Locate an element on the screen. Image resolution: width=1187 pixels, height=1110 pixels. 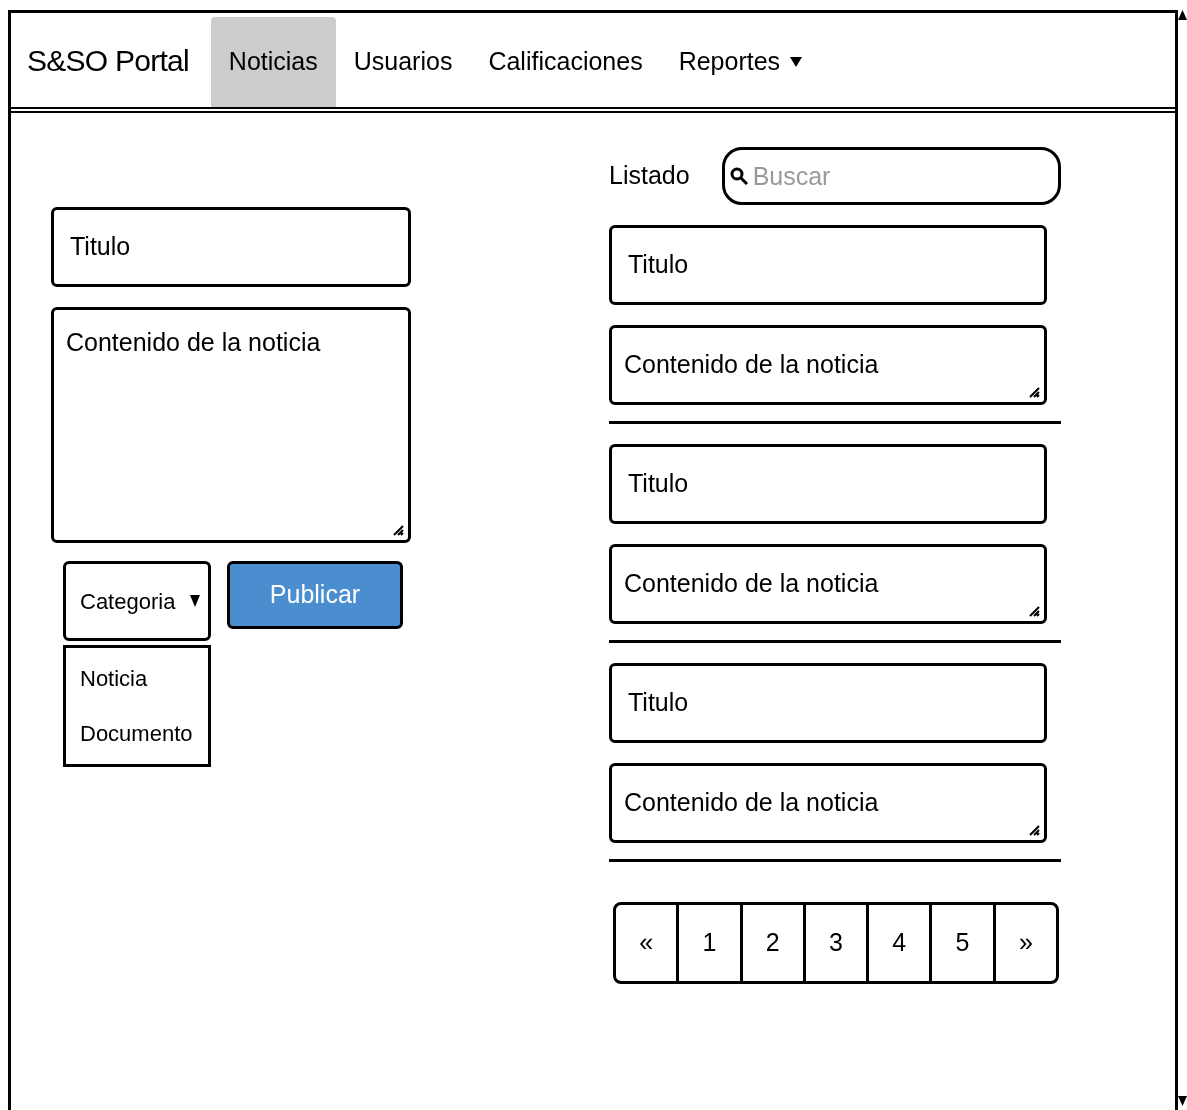
page-link: 5 is located at coordinates (961, 943).